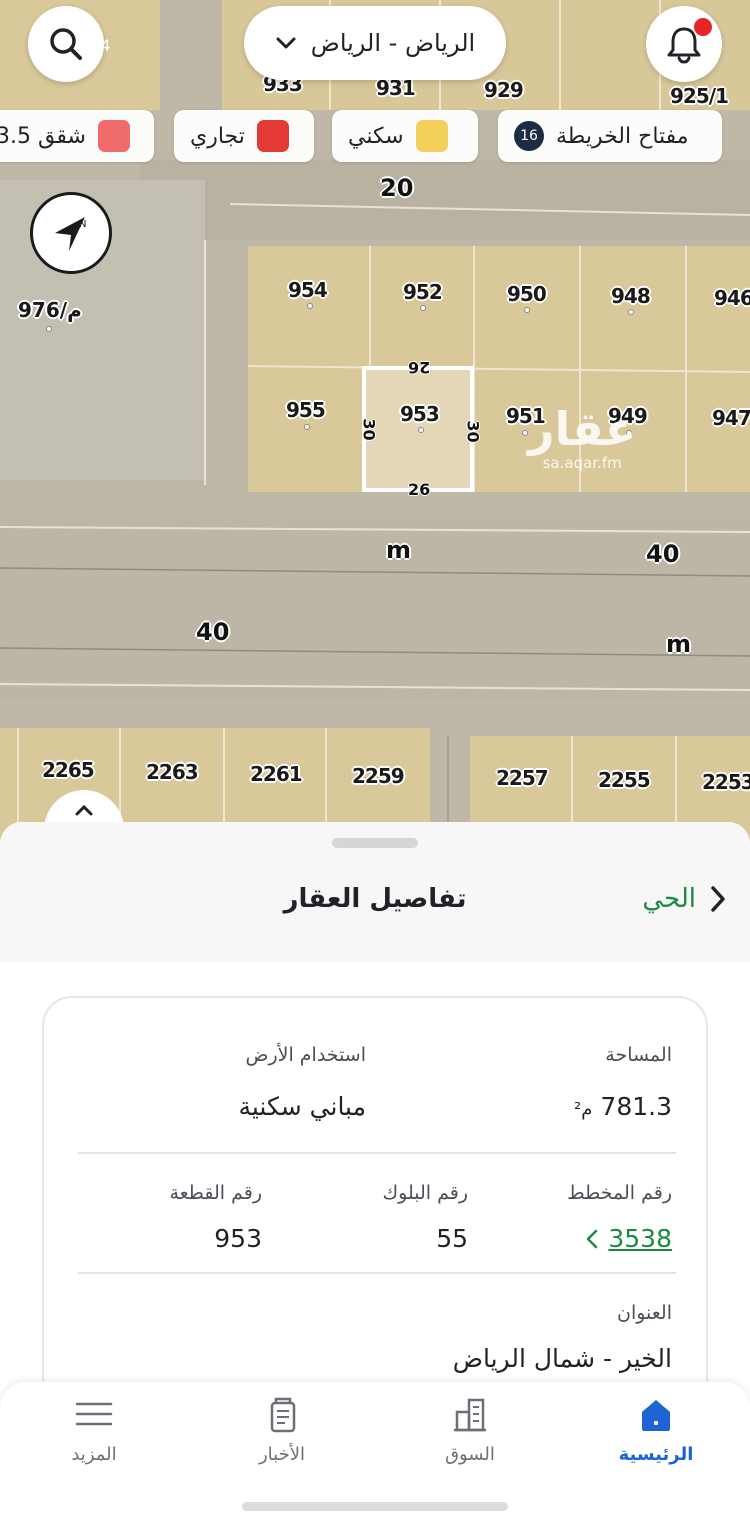  Describe the element at coordinates (656, 1454) in the screenshot. I see `tab-home-label: الرئيسية` at that location.